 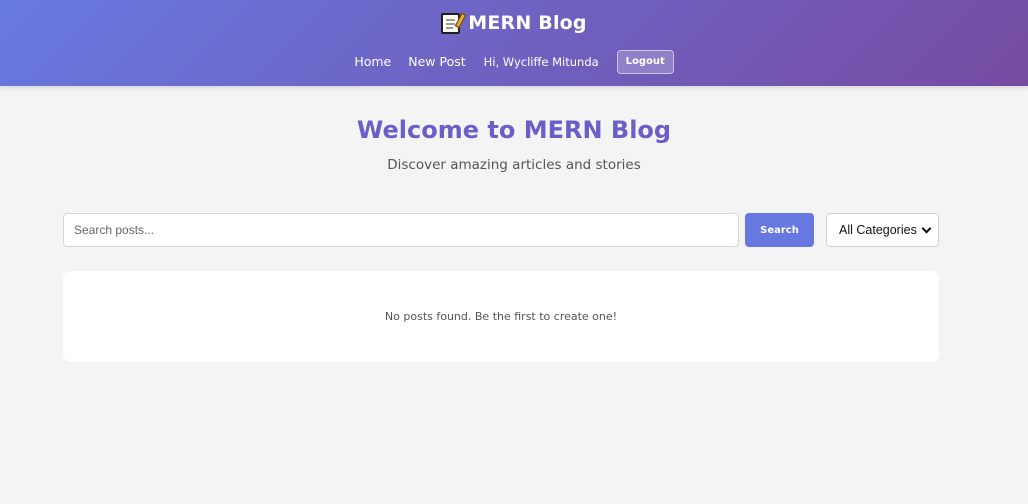 I want to click on category-select: All Categories, so click(x=882, y=230).